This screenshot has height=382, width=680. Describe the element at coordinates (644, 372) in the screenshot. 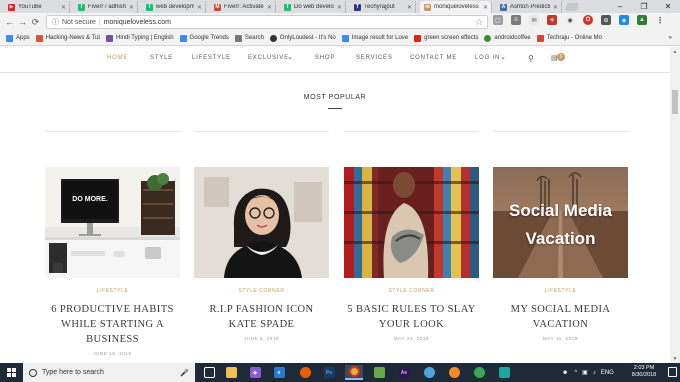

I see `taskbar-clock: 2:03 PM 8/30/2018` at that location.